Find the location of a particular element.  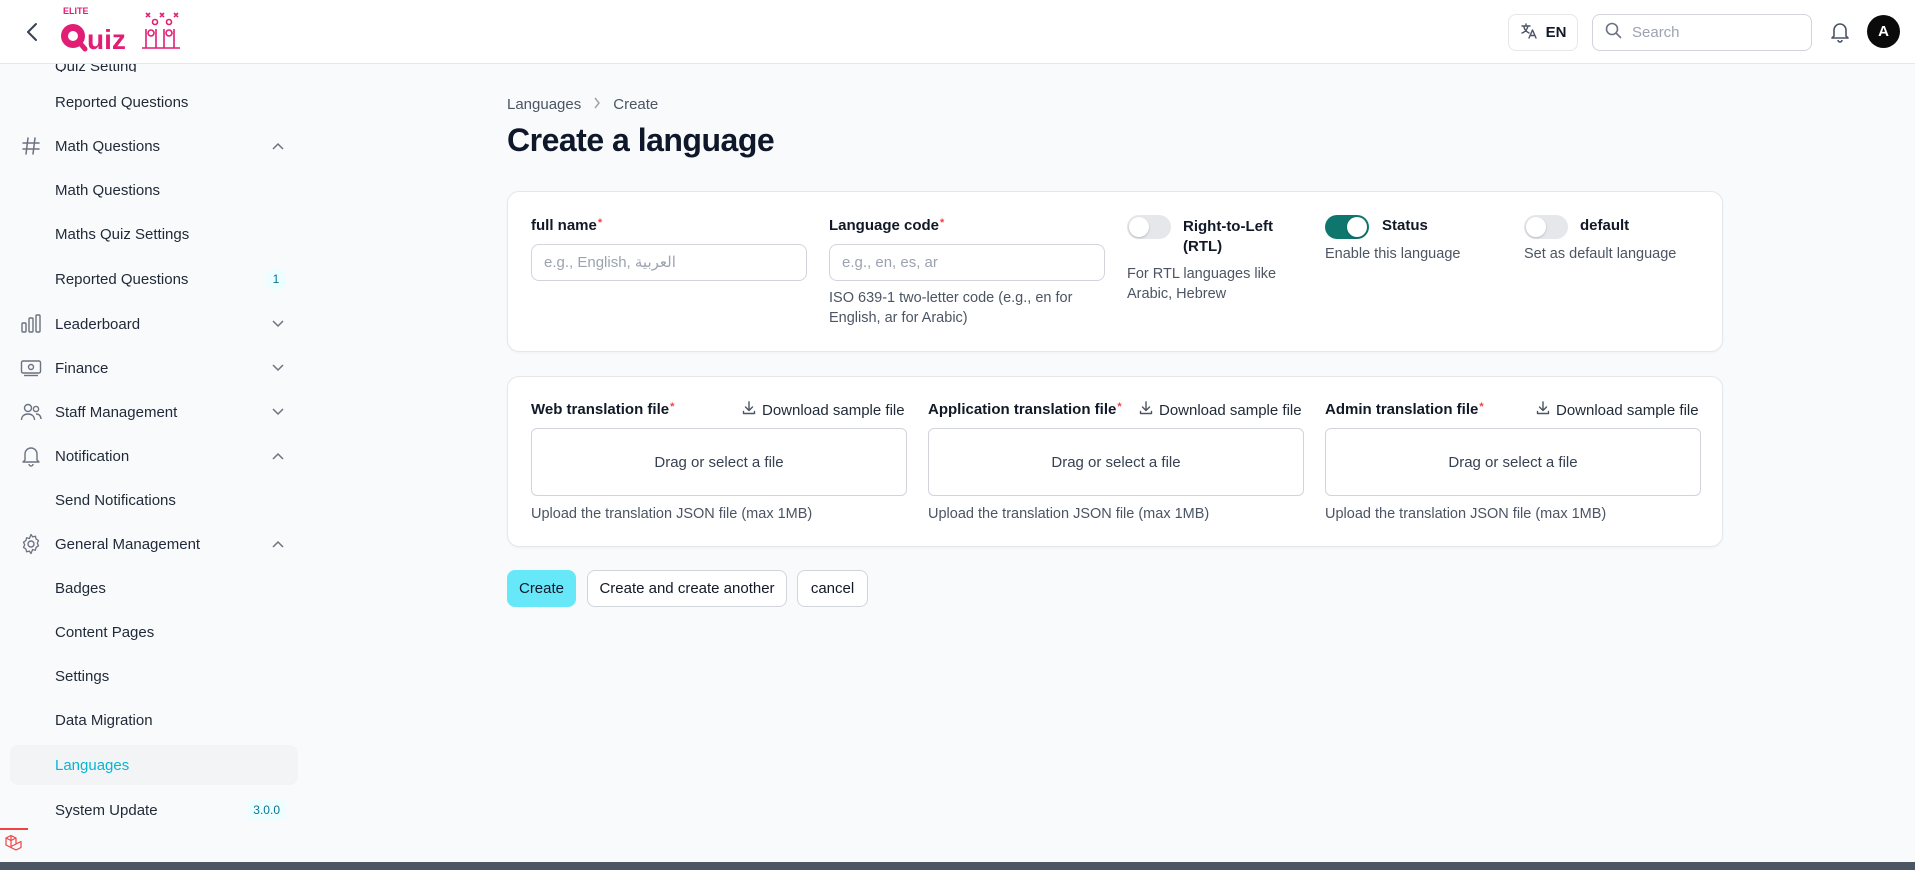

sidebar-item-maths-quiz-settings: Maths Quiz Settings is located at coordinates (154, 234).